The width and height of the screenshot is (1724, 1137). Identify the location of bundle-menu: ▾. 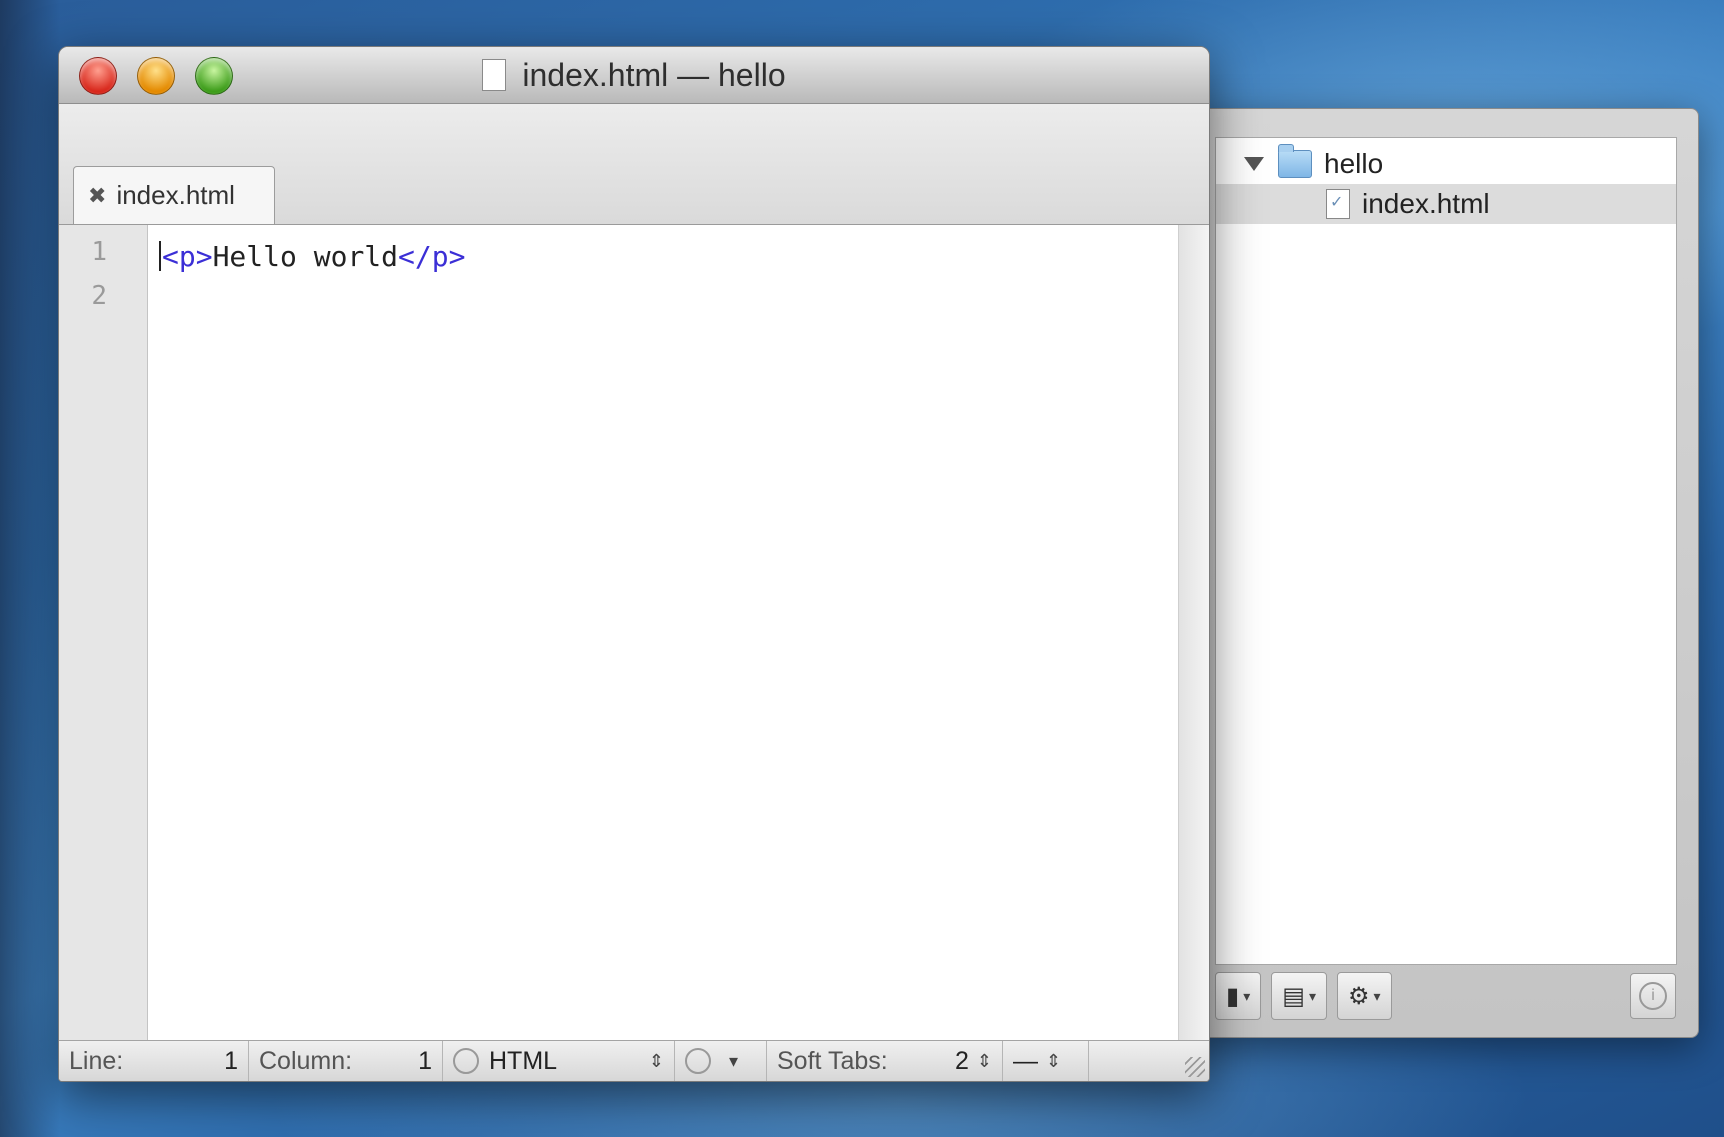
(721, 1061).